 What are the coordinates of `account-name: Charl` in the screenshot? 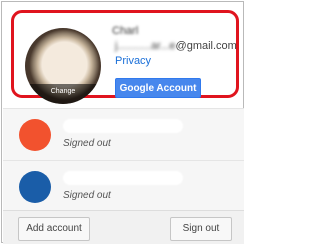 It's located at (125, 31).